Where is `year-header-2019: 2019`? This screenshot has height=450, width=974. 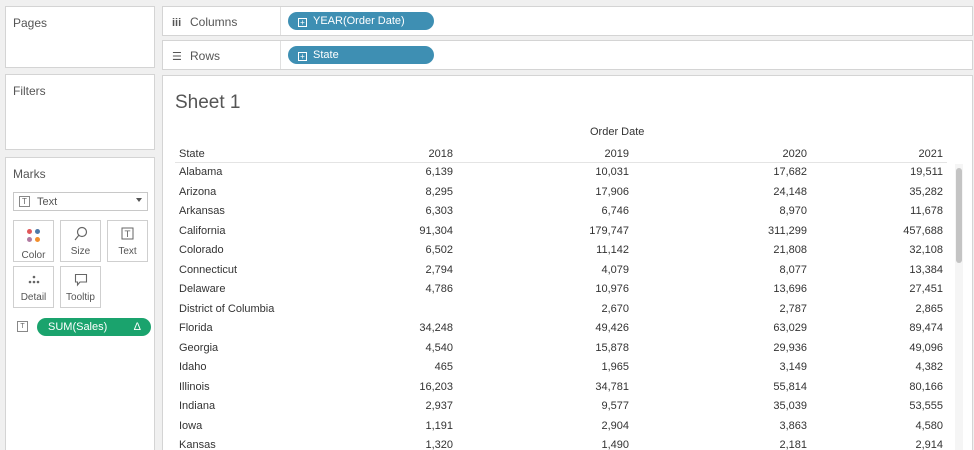
year-header-2019: 2019 is located at coordinates (599, 154).